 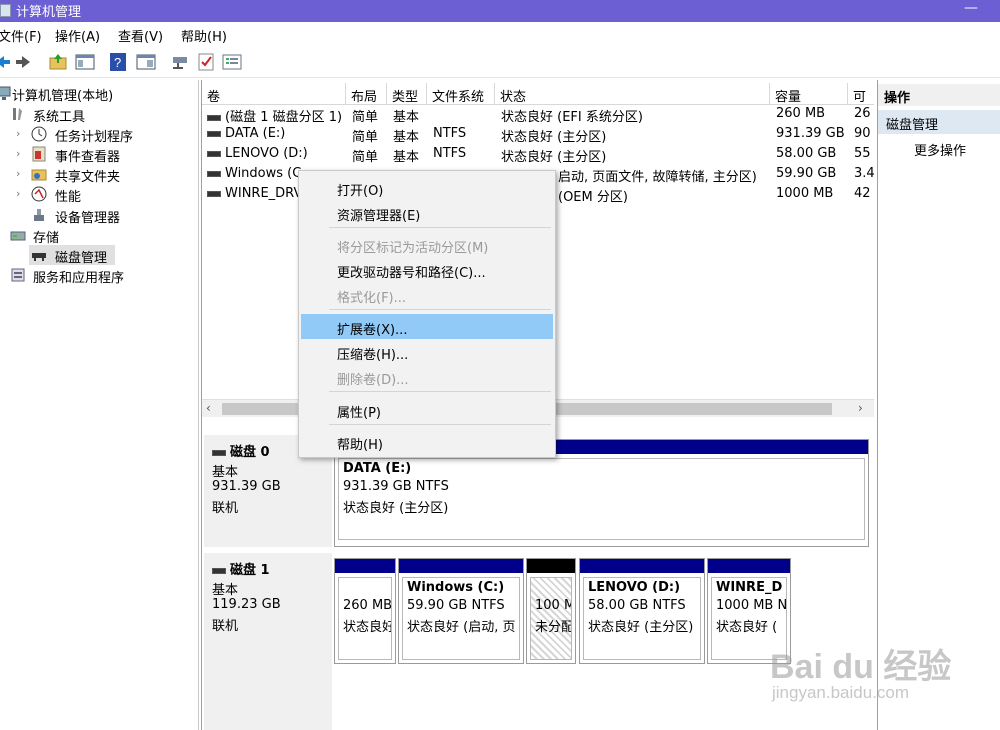 What do you see at coordinates (632, 94) in the screenshot?
I see `column-header-status: 状态` at bounding box center [632, 94].